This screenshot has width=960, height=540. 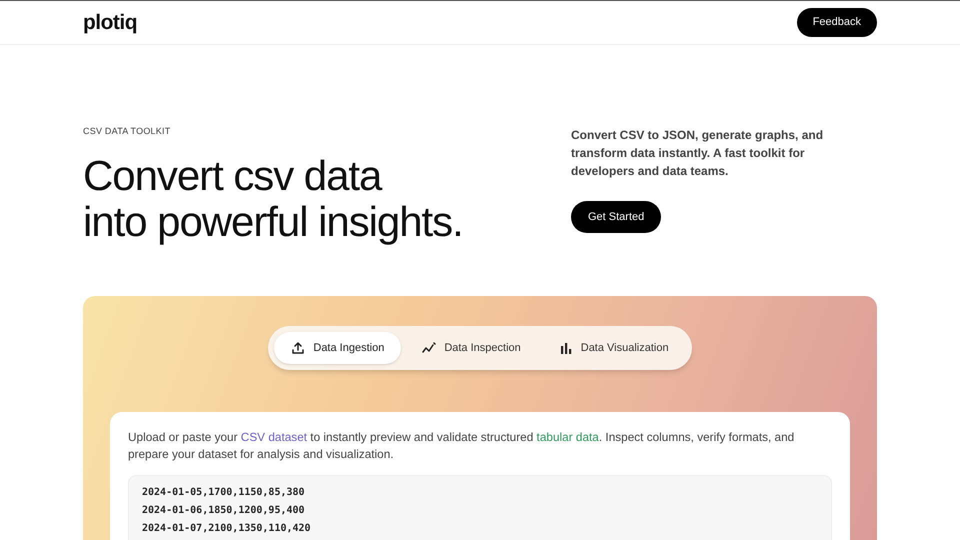 I want to click on inline-link: tabular data, so click(x=567, y=437).